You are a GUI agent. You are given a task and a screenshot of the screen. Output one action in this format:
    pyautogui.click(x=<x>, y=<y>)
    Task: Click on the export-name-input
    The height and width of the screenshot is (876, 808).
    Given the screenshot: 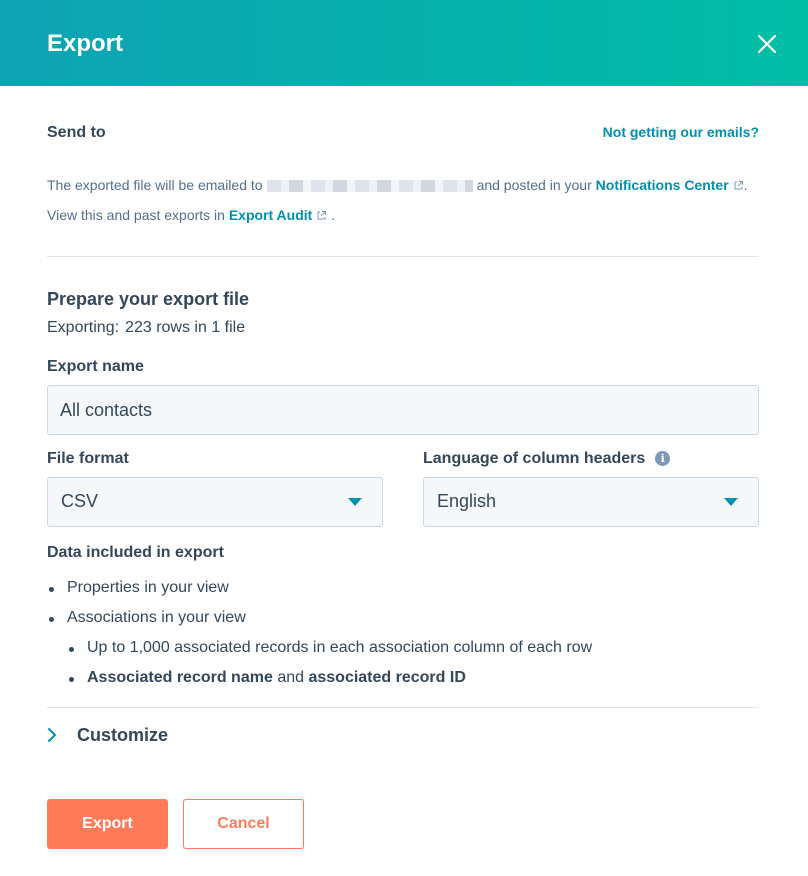 What is the action you would take?
    pyautogui.click(x=403, y=410)
    